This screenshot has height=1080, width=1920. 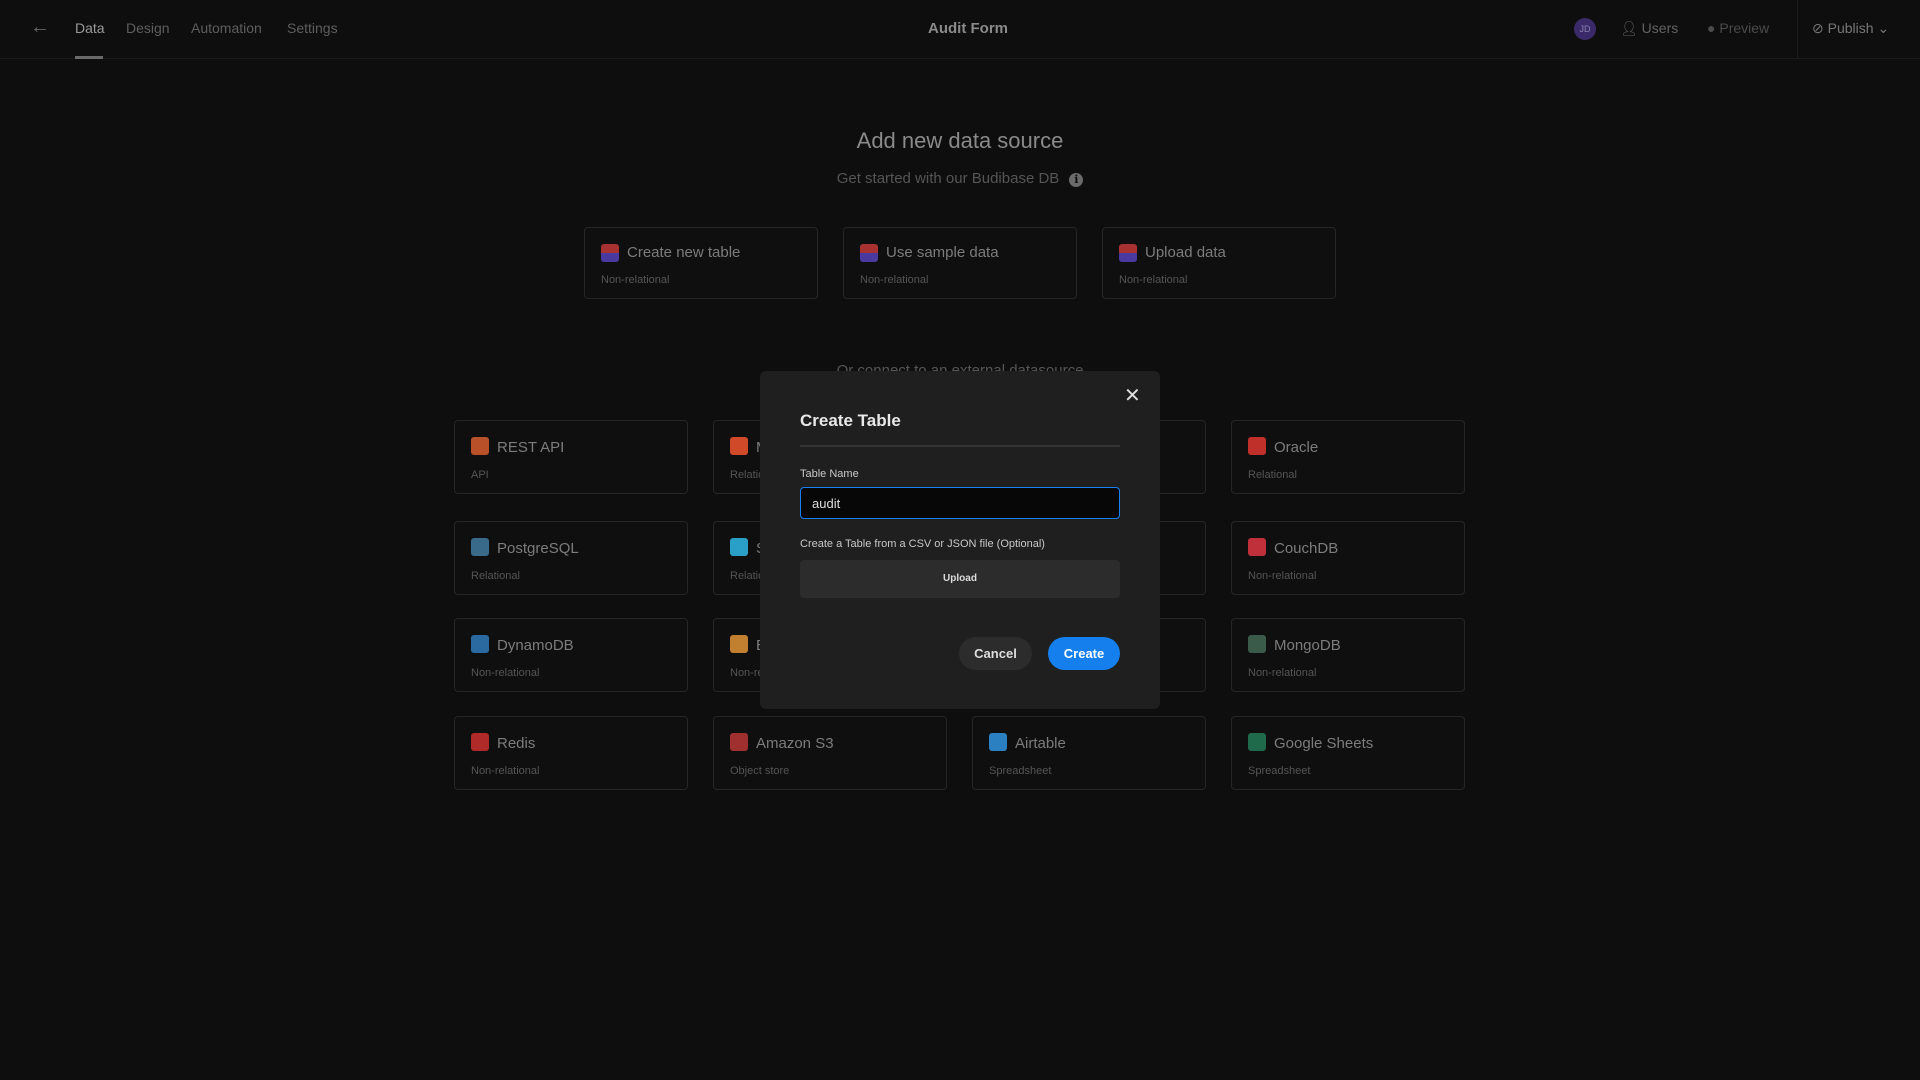 I want to click on play-icon: ●, so click(x=1713, y=28).